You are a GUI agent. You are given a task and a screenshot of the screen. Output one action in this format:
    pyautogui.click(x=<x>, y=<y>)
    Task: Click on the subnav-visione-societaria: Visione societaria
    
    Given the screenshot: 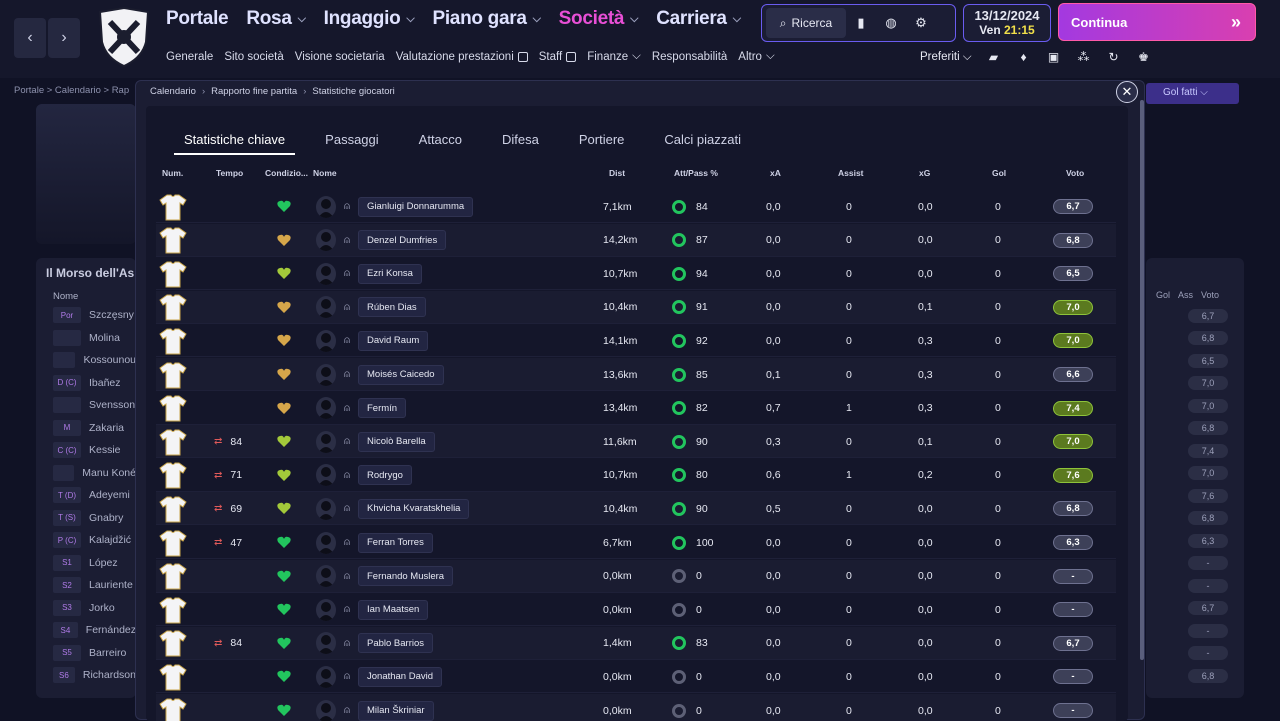 What is the action you would take?
    pyautogui.click(x=340, y=56)
    